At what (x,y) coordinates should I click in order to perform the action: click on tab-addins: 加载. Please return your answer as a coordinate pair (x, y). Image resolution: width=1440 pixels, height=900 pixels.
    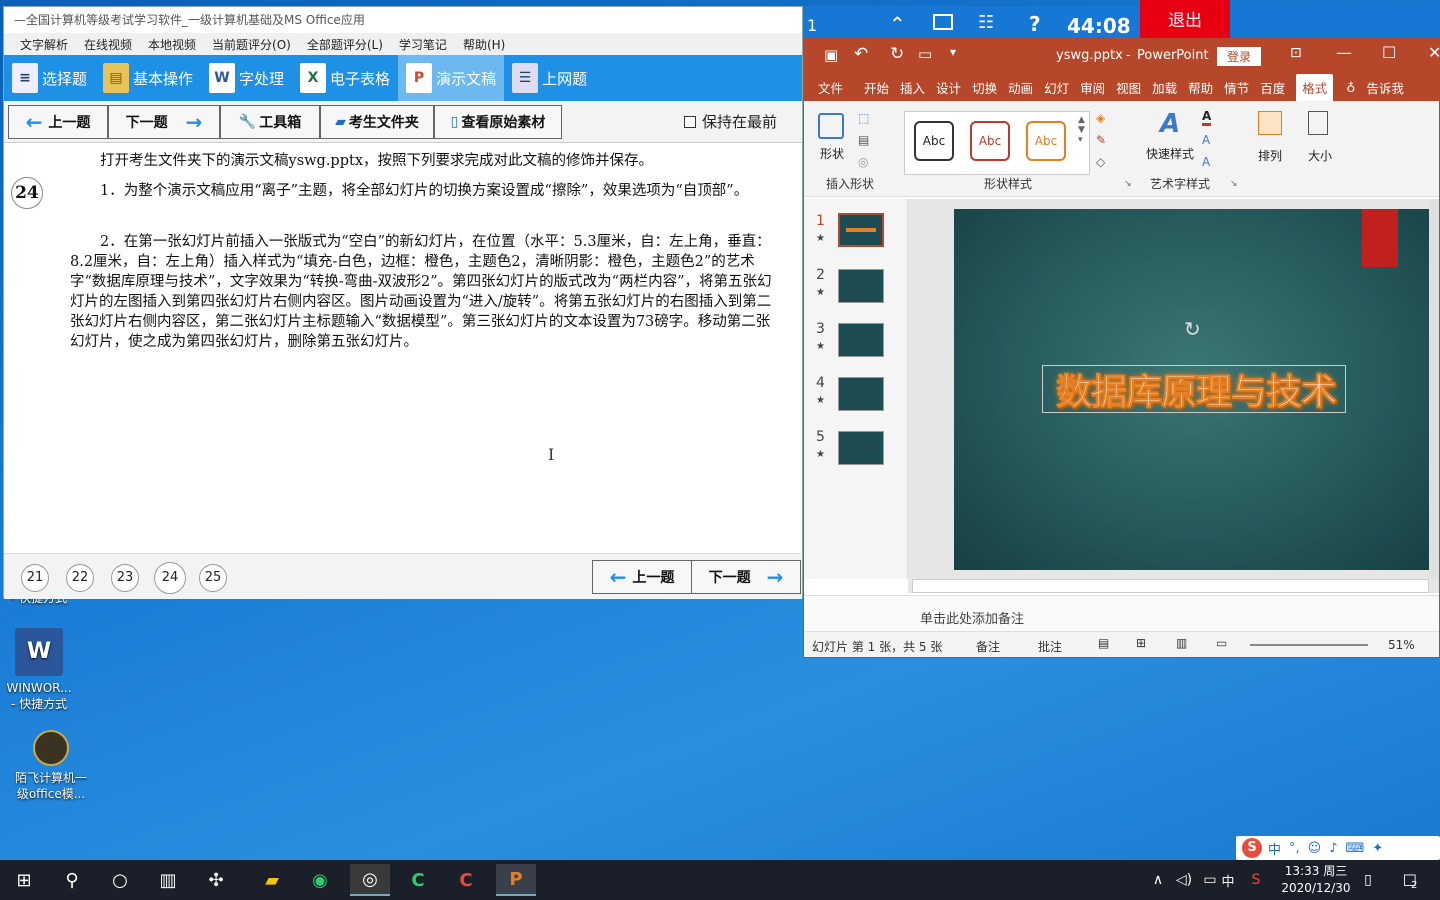
    Looking at the image, I should click on (1164, 87).